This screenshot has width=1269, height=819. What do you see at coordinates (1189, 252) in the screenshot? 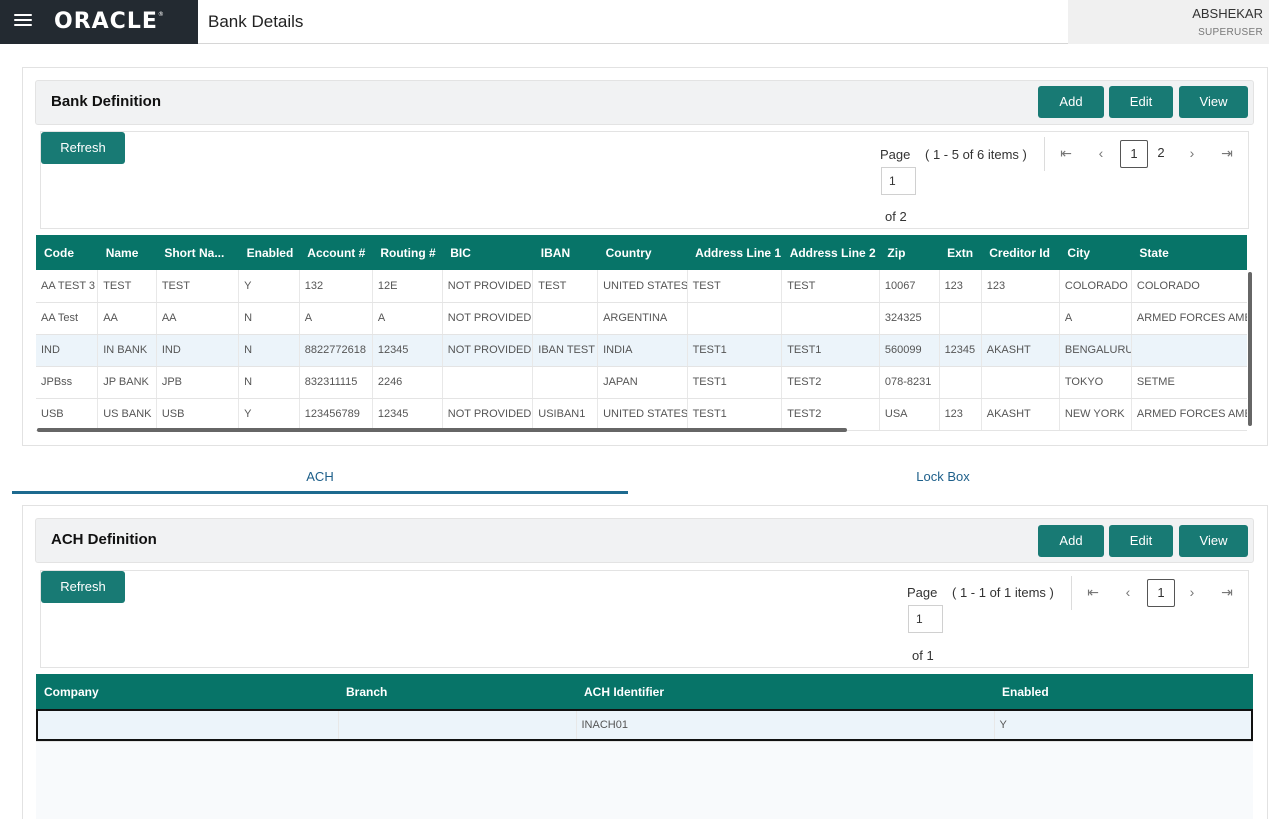
I see `column-header: State` at bounding box center [1189, 252].